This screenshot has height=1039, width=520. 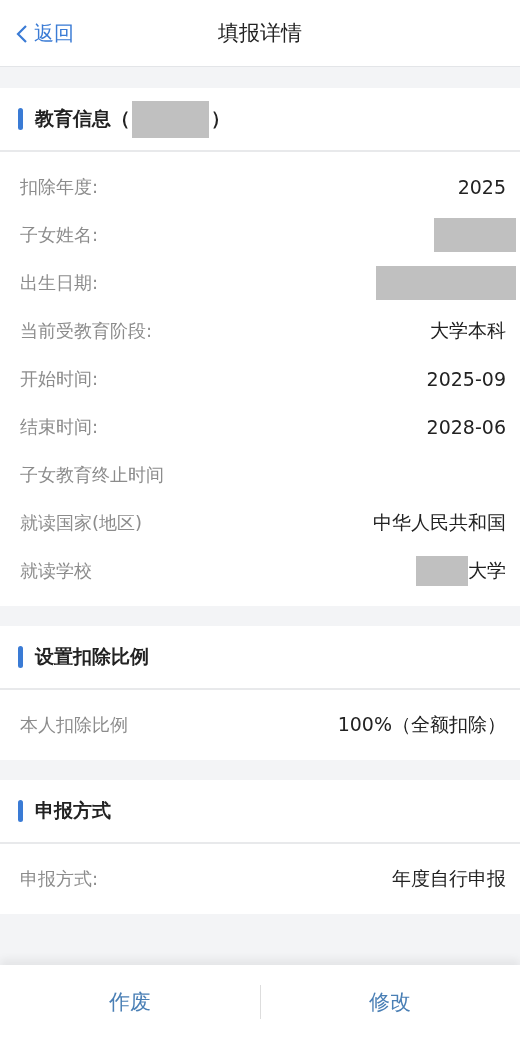 What do you see at coordinates (59, 235) in the screenshot?
I see `field-label: 子女姓名:` at bounding box center [59, 235].